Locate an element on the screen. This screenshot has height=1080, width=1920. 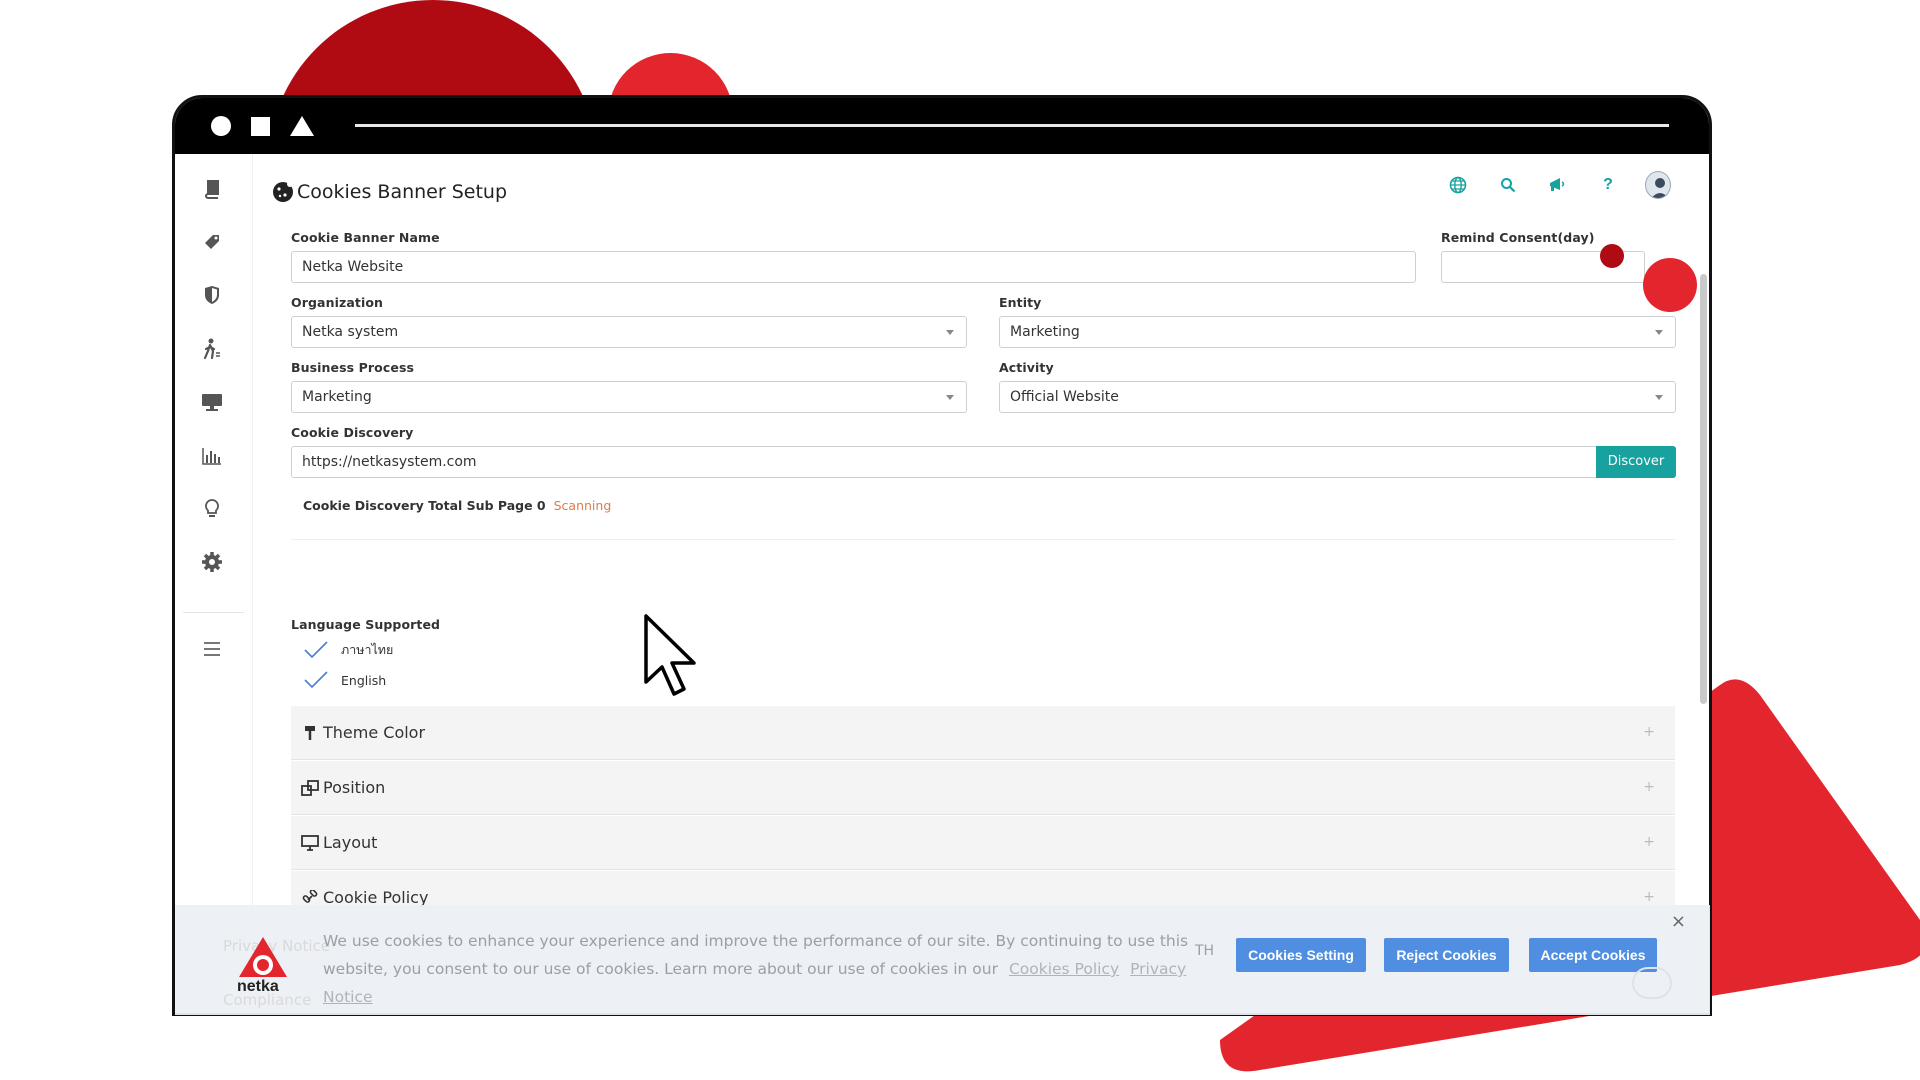
language-option-label: English is located at coordinates (364, 680).